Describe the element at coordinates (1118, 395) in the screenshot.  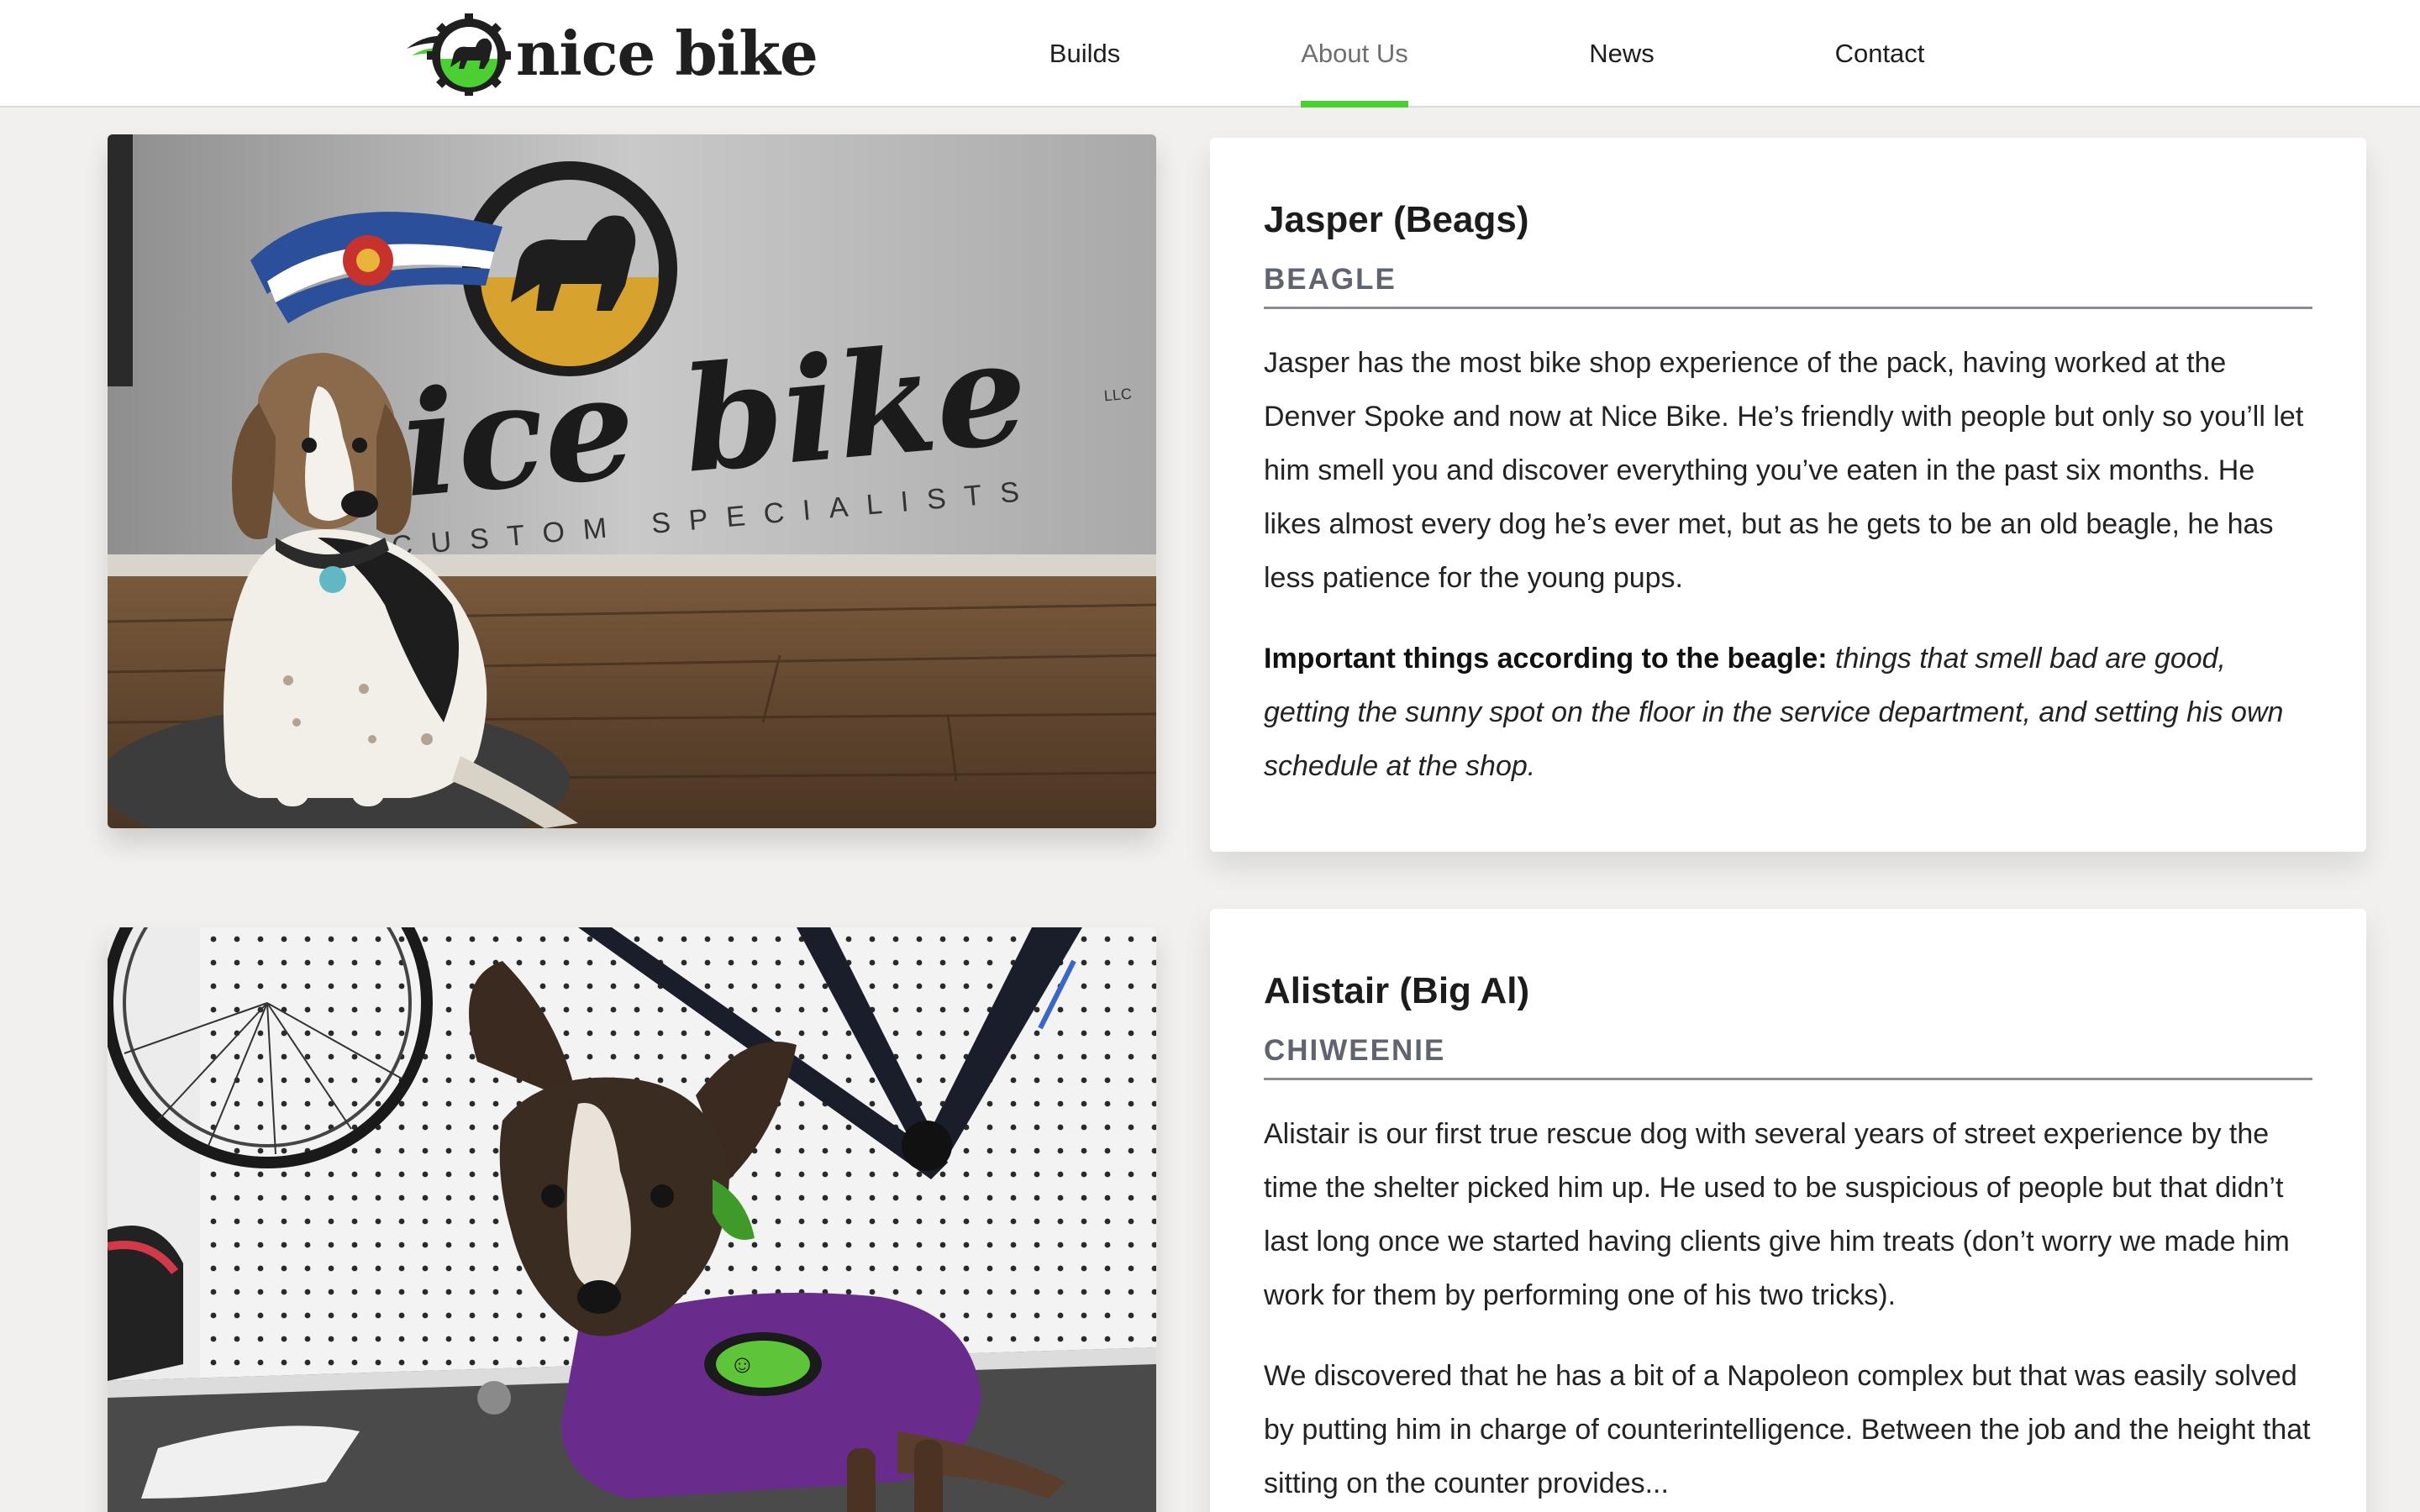
I see `svg-text: LLC` at that location.